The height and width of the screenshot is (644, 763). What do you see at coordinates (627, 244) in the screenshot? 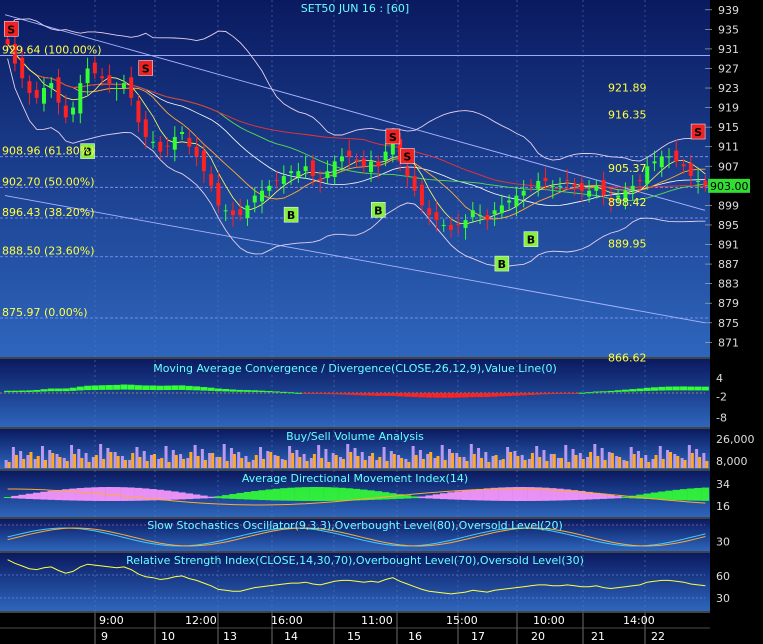
I see `annotation-label: 889.95` at bounding box center [627, 244].